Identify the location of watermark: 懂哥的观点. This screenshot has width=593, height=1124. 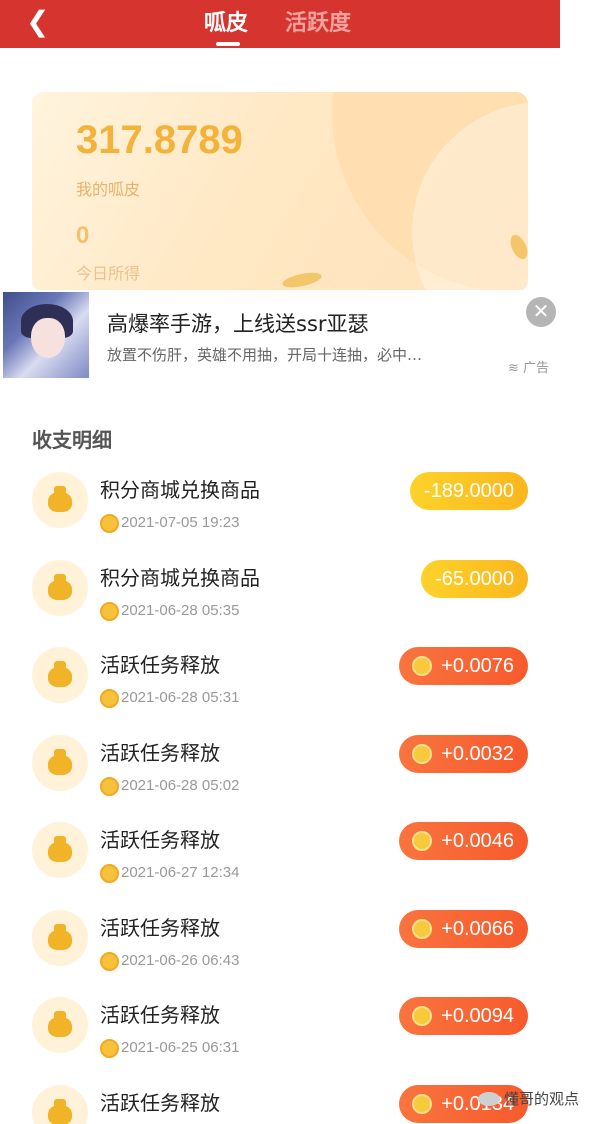
(542, 1099).